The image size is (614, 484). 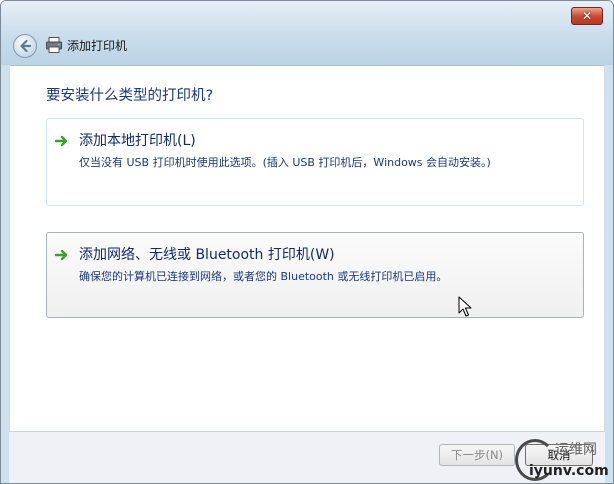 What do you see at coordinates (130, 96) in the screenshot?
I see `page-heading: 要安装什么类型的打印机?` at bounding box center [130, 96].